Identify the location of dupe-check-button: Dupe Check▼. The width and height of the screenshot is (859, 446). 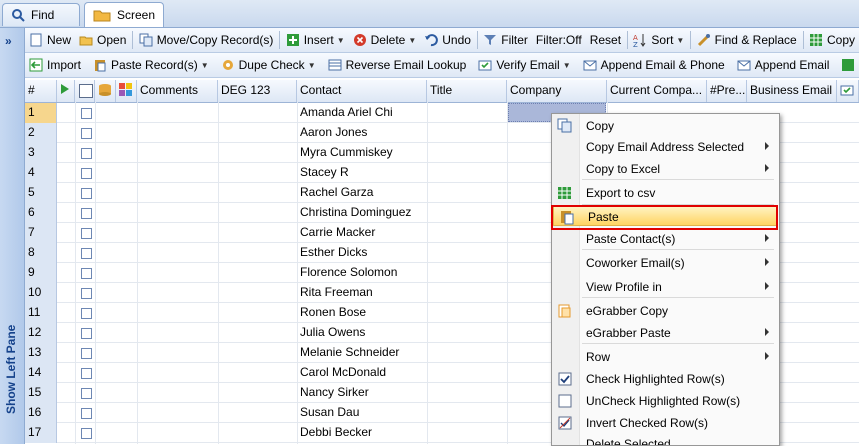
(268, 65).